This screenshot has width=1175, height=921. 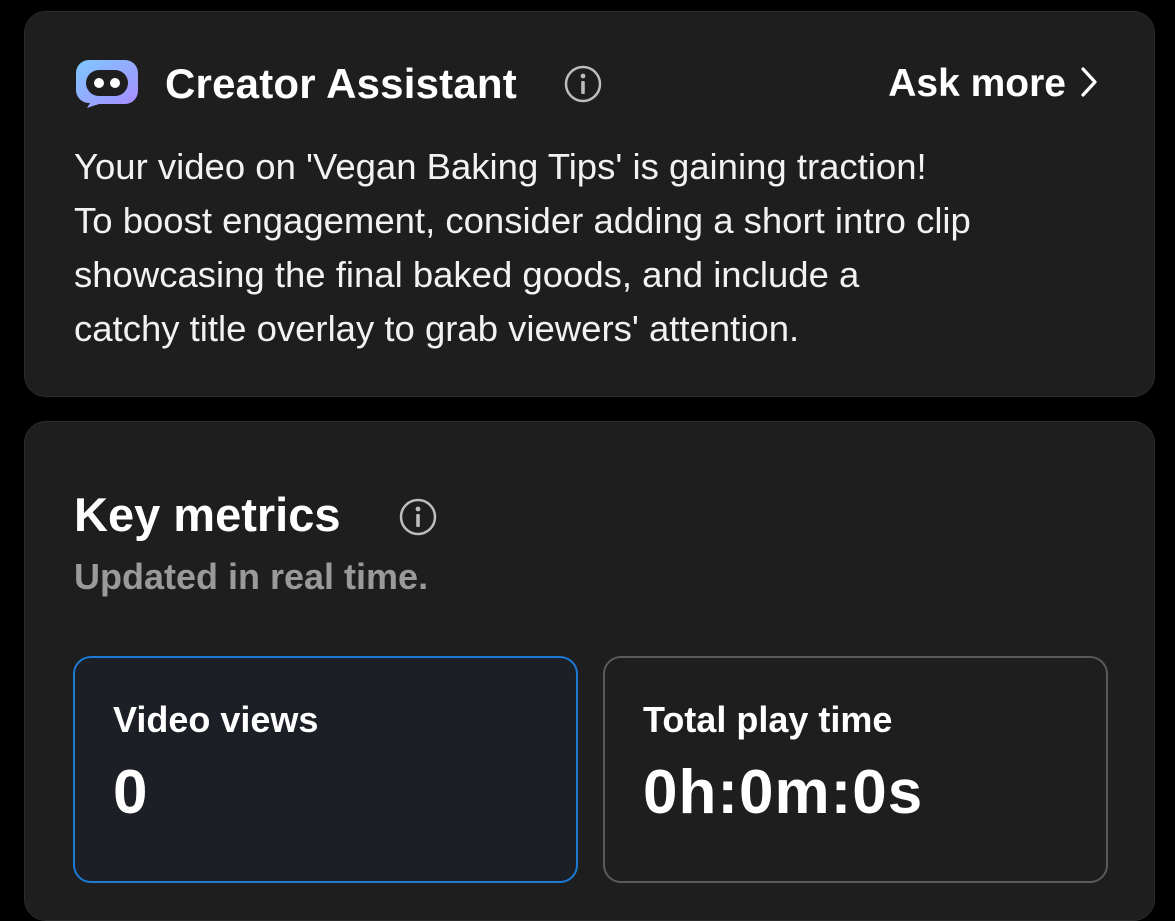 What do you see at coordinates (107, 83) in the screenshot?
I see `robot-face-icon` at bounding box center [107, 83].